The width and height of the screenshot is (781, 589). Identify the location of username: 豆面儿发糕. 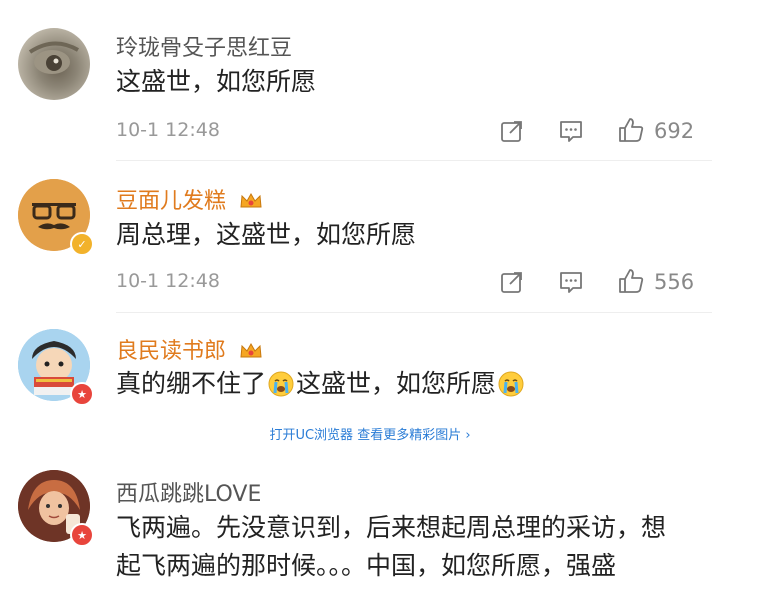
(189, 199).